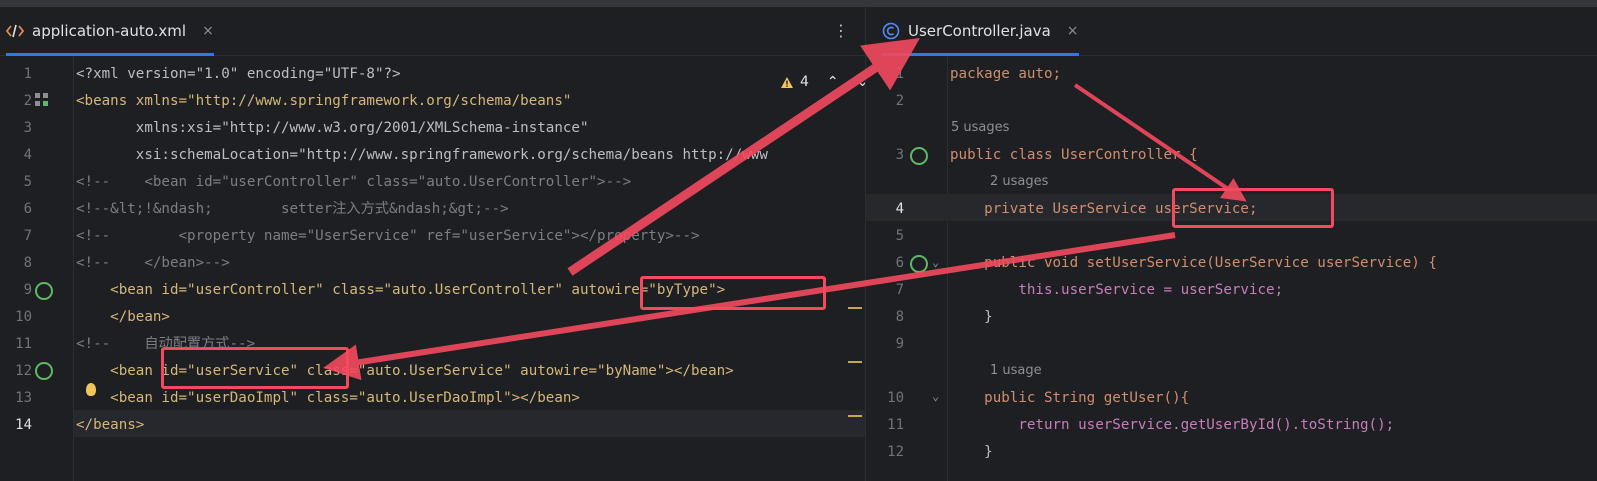 This screenshot has height=481, width=1597. I want to click on editor-tabbar-right: UserController.java ×, so click(1231, 31).